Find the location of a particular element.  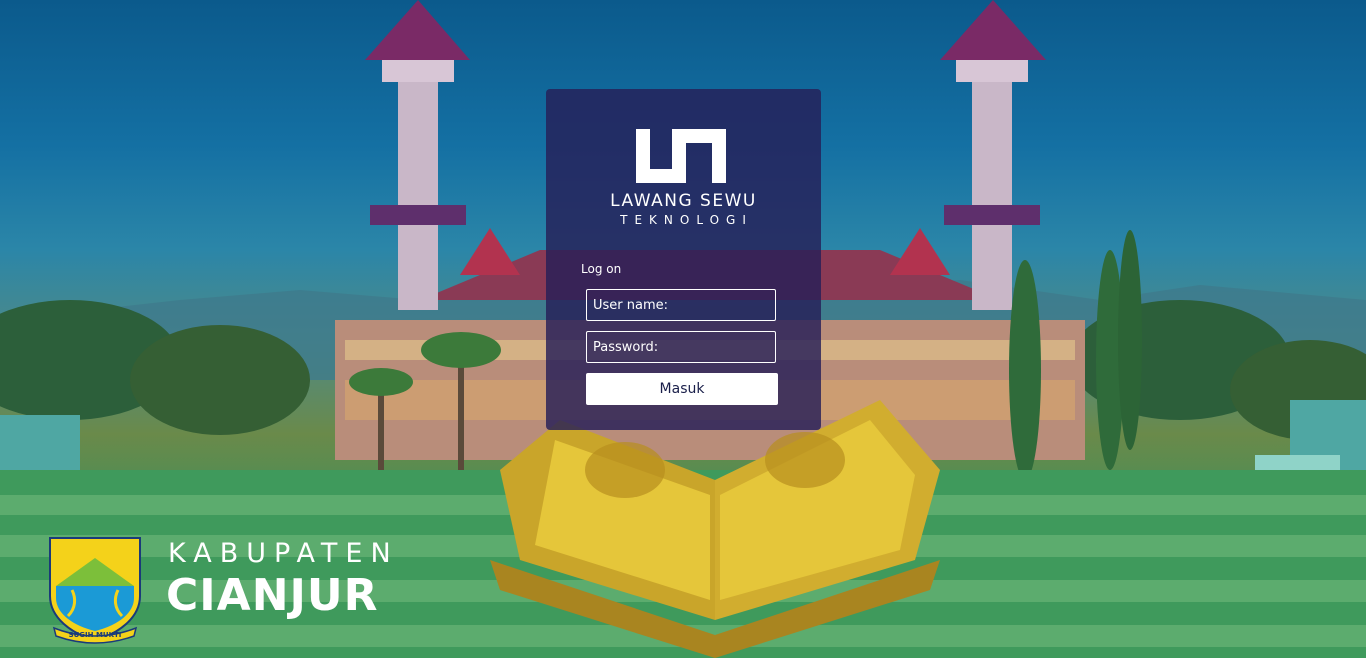

username-input is located at coordinates (681, 305).